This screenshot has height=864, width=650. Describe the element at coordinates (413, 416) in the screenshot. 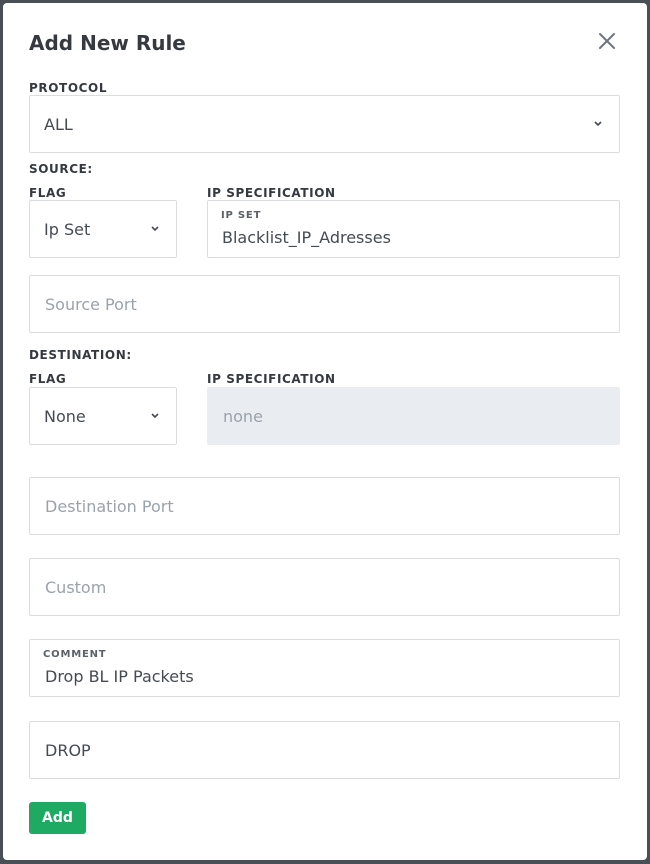

I see `destination-ip-spec-input: none` at that location.